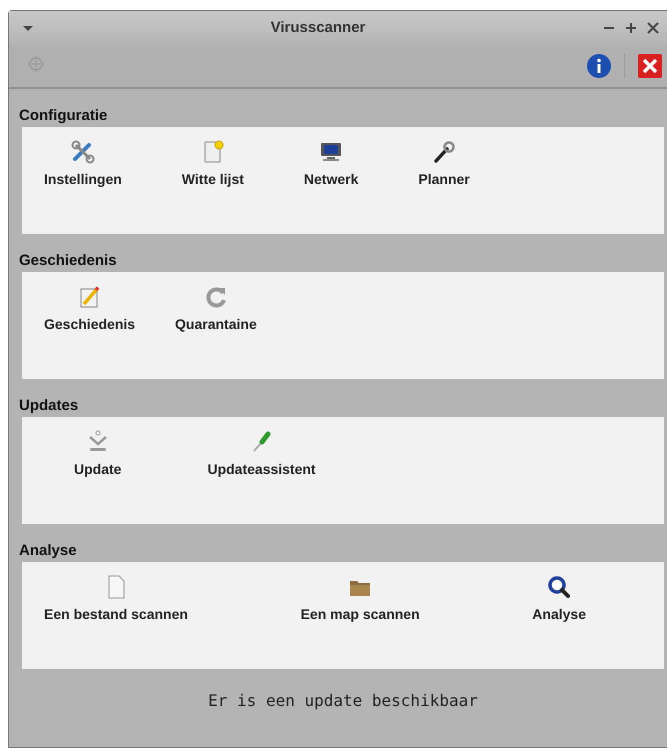 The height and width of the screenshot is (748, 667). I want to click on action-button: Een bestand scannen, so click(116, 599).